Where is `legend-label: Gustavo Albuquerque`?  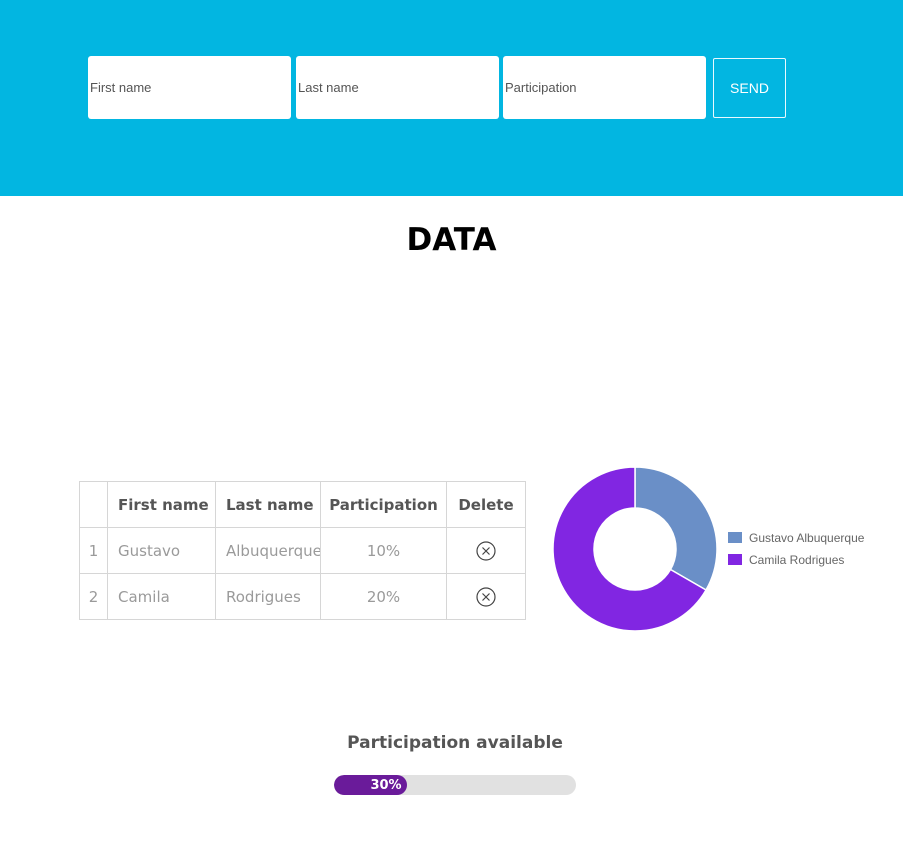
legend-label: Gustavo Albuquerque is located at coordinates (807, 538).